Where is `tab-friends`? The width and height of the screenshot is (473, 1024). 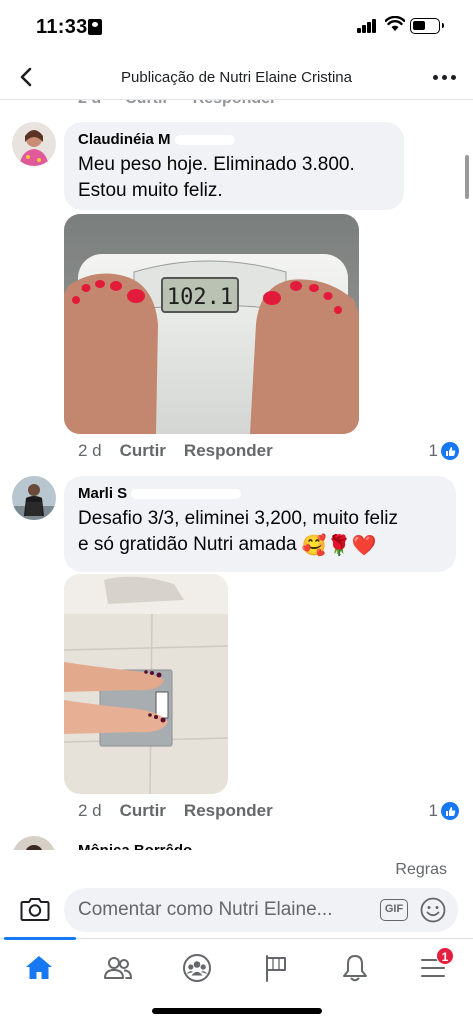
tab-friends is located at coordinates (118, 968).